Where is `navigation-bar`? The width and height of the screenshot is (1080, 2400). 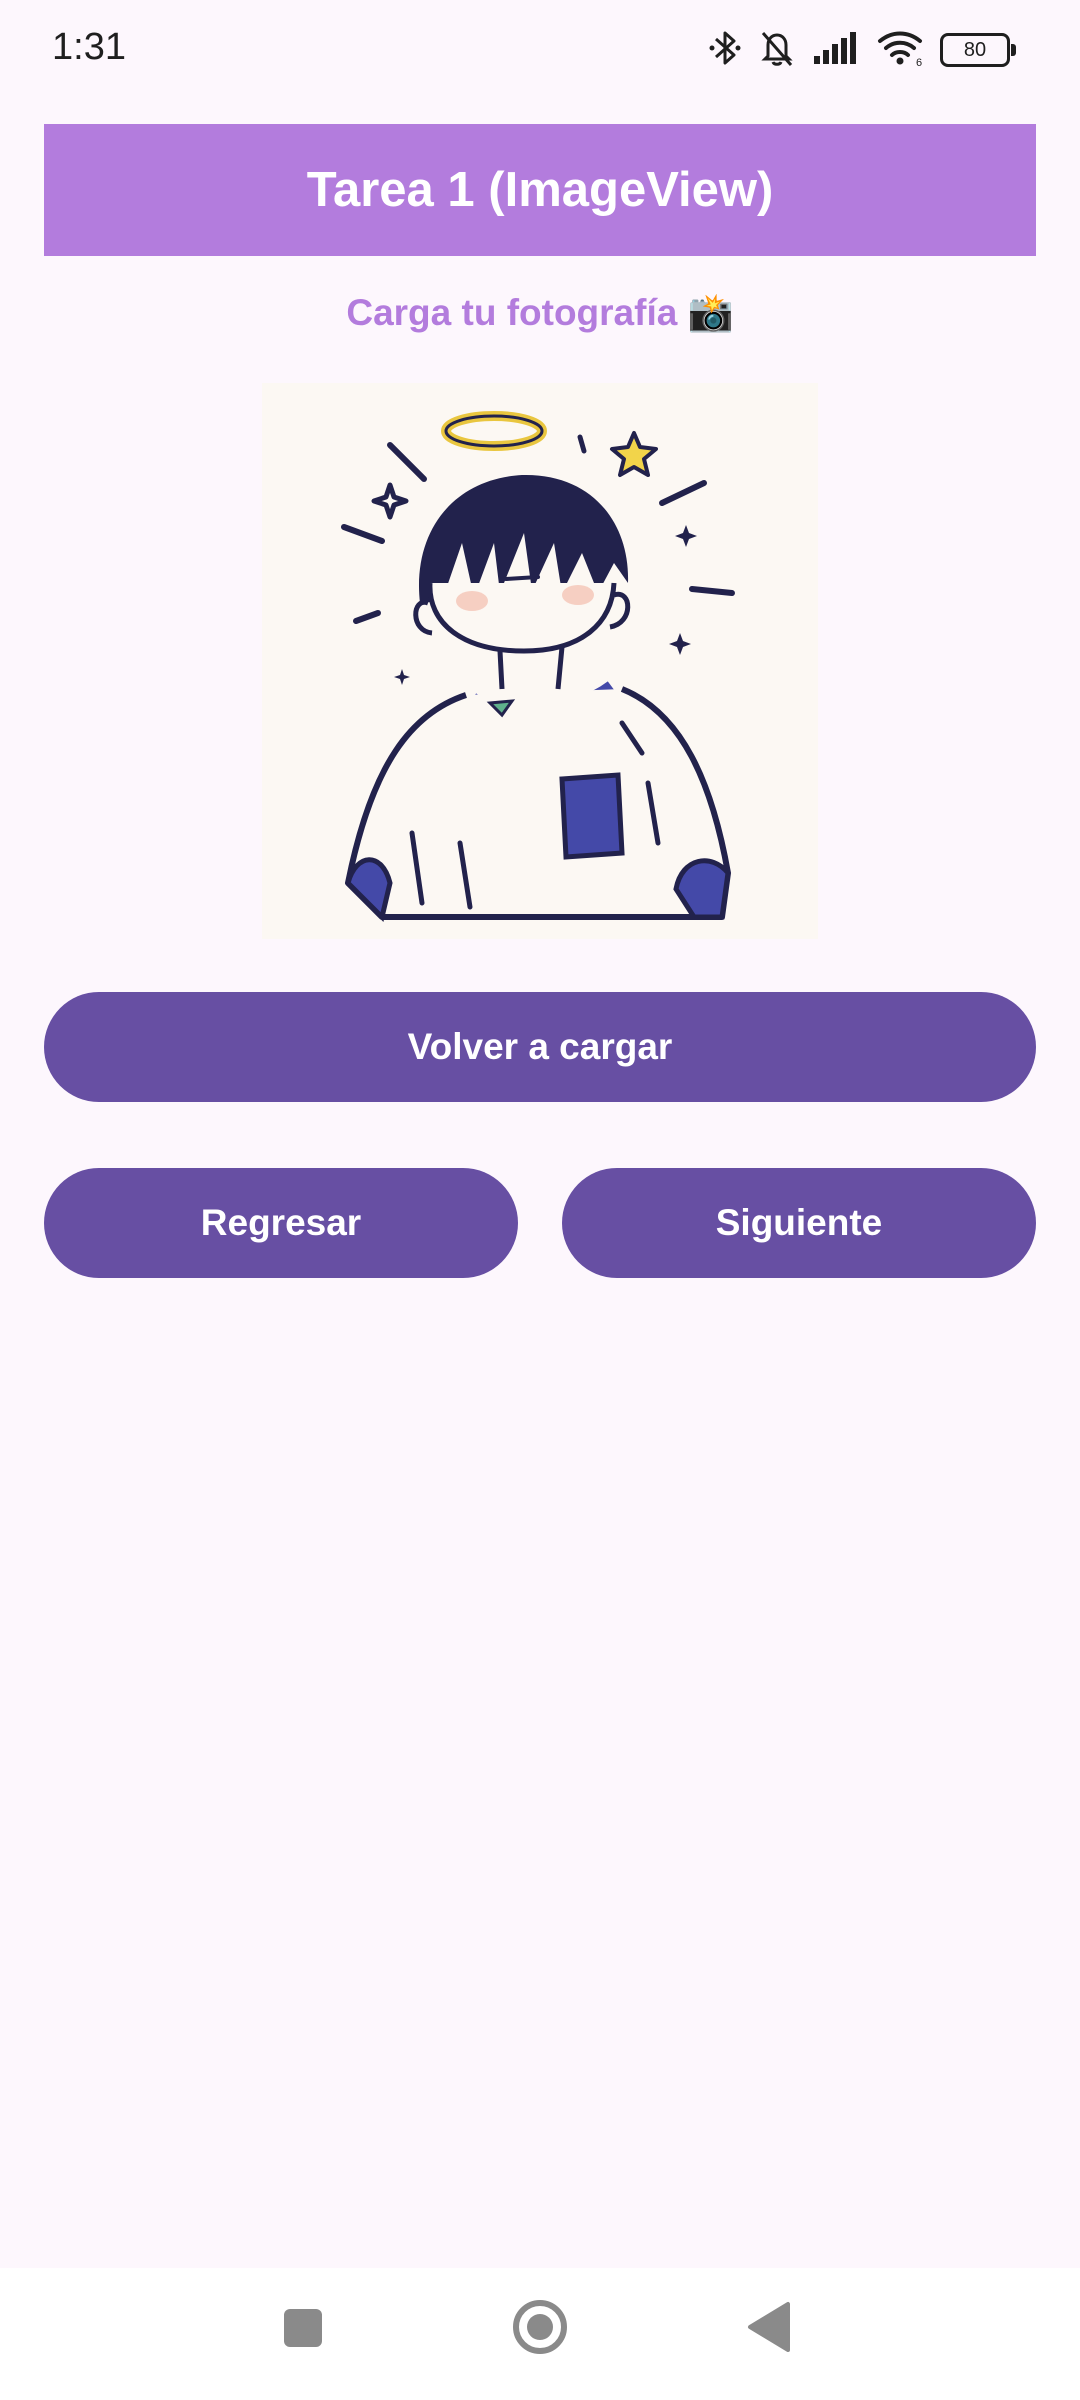 navigation-bar is located at coordinates (540, 2334).